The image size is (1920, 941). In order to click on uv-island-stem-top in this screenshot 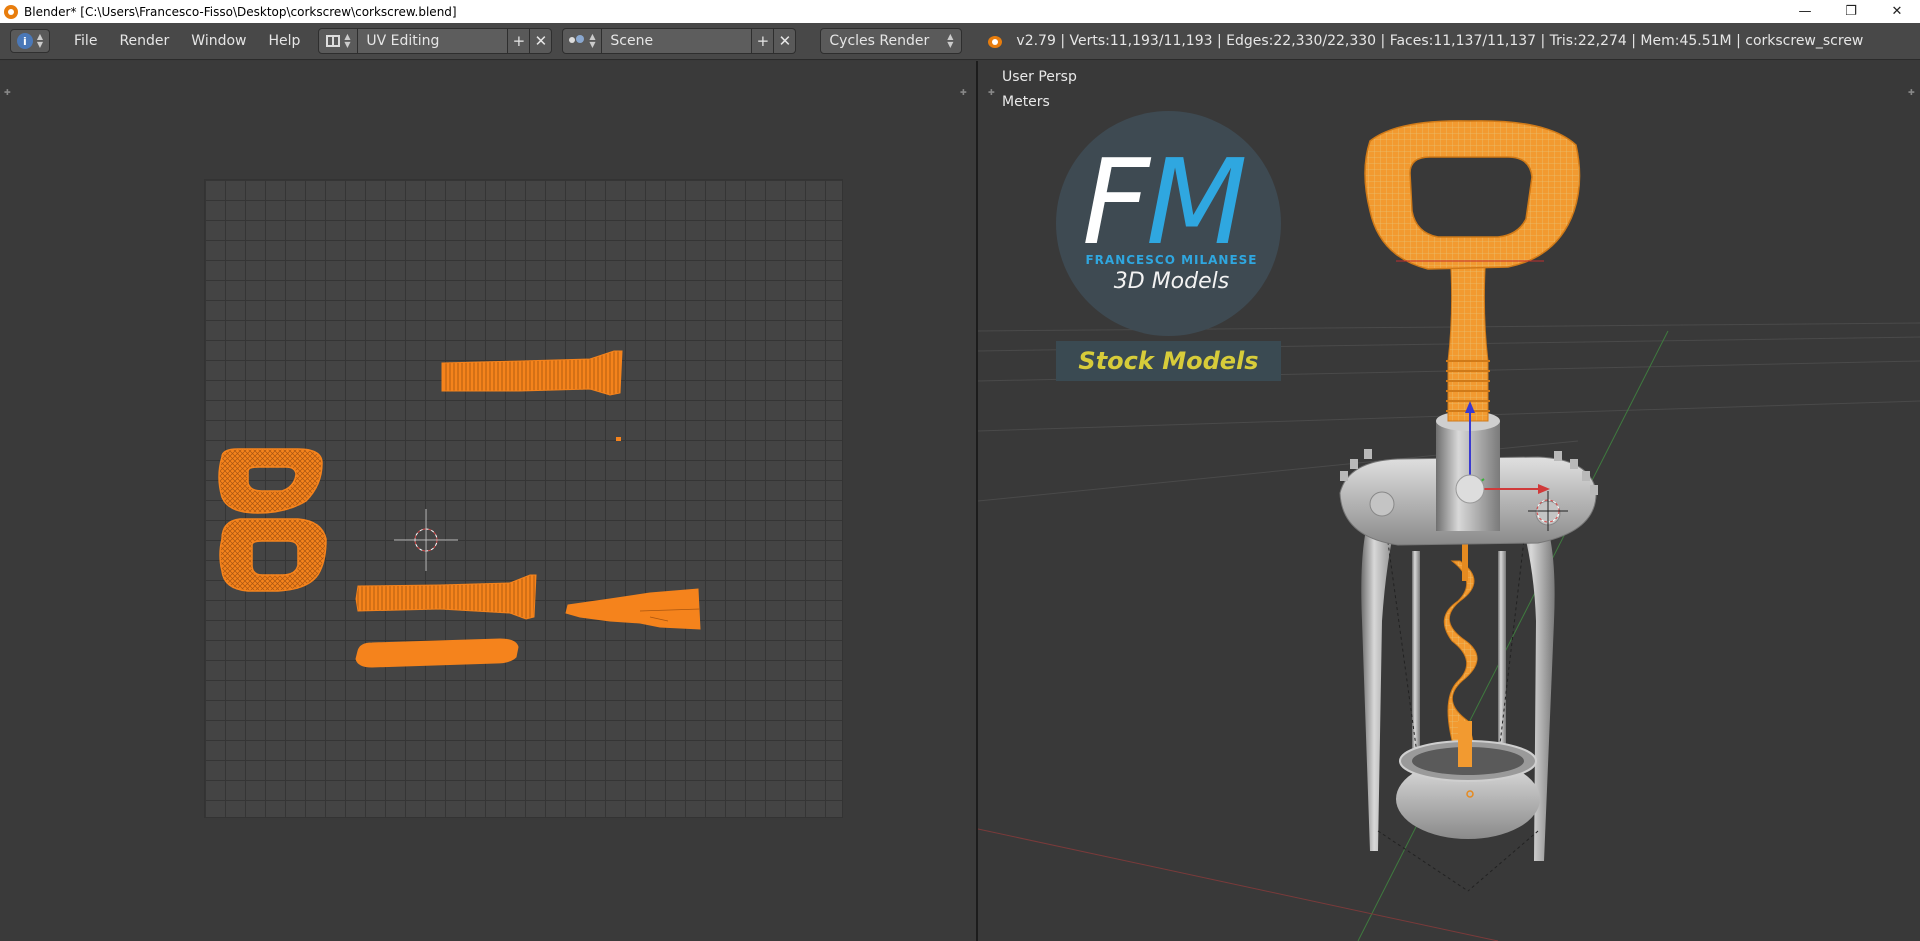, I will do `click(532, 373)`.